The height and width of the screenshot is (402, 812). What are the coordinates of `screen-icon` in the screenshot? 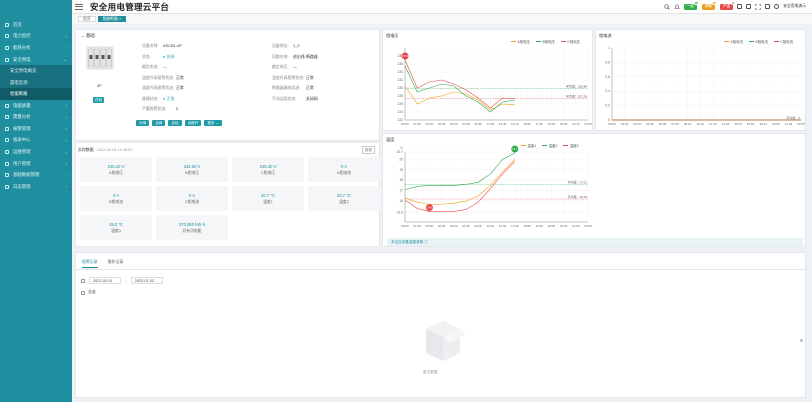 It's located at (740, 6).